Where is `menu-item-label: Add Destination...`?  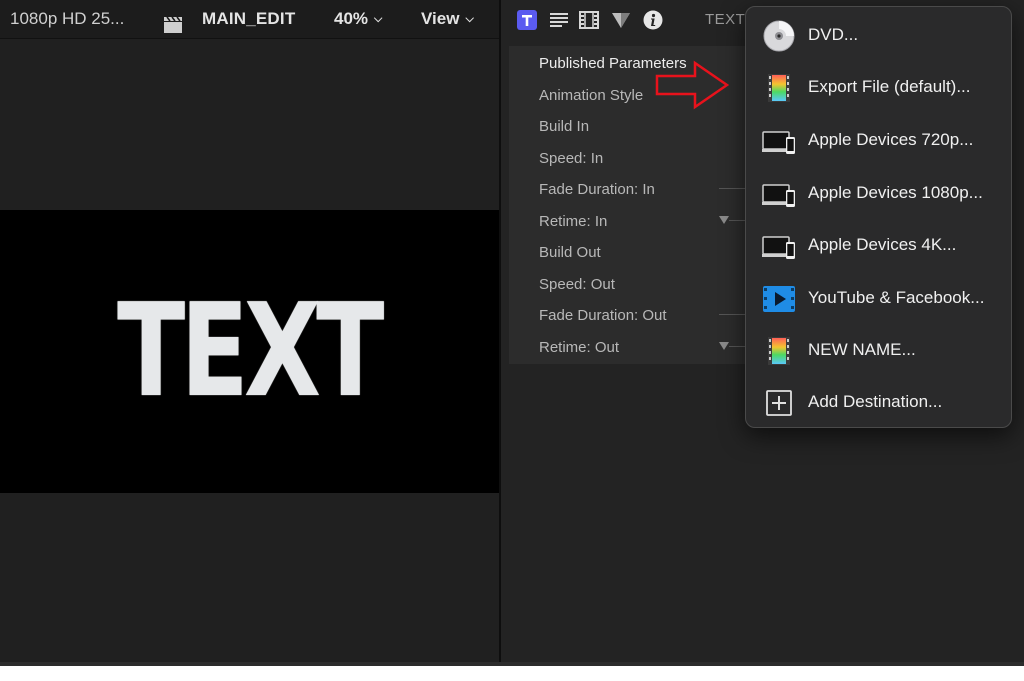 menu-item-label: Add Destination... is located at coordinates (875, 401).